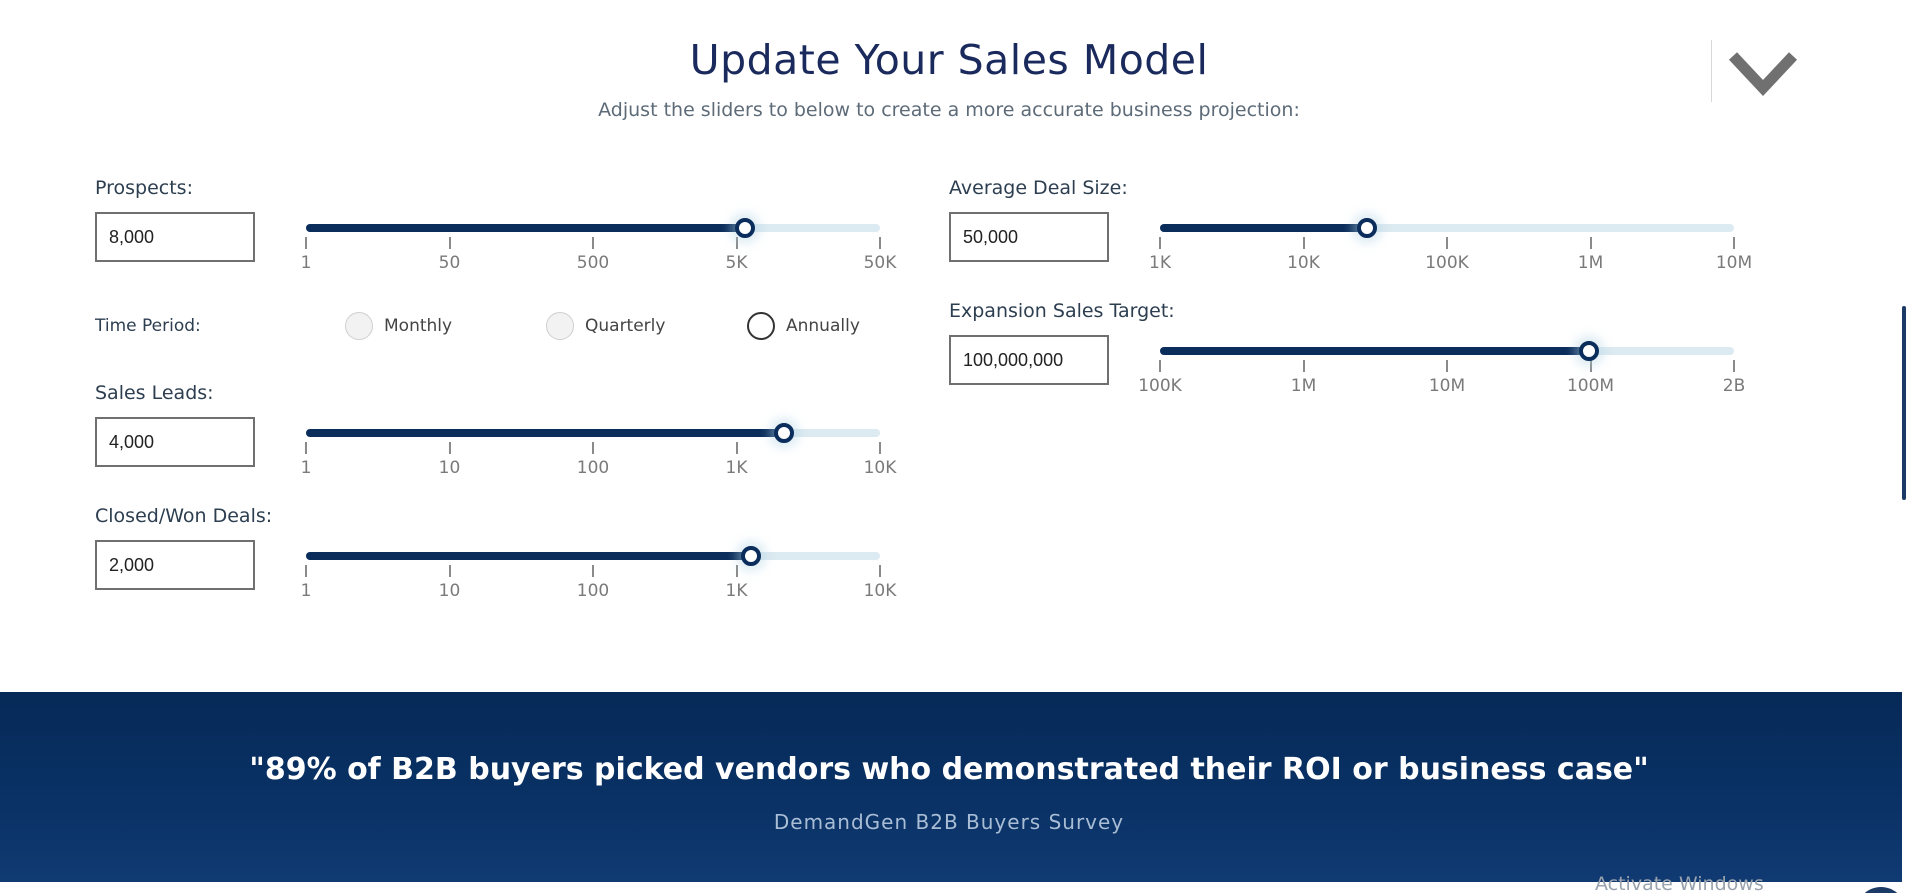  Describe the element at coordinates (949, 60) in the screenshot. I see `page-title: Update Your Sales Model` at that location.